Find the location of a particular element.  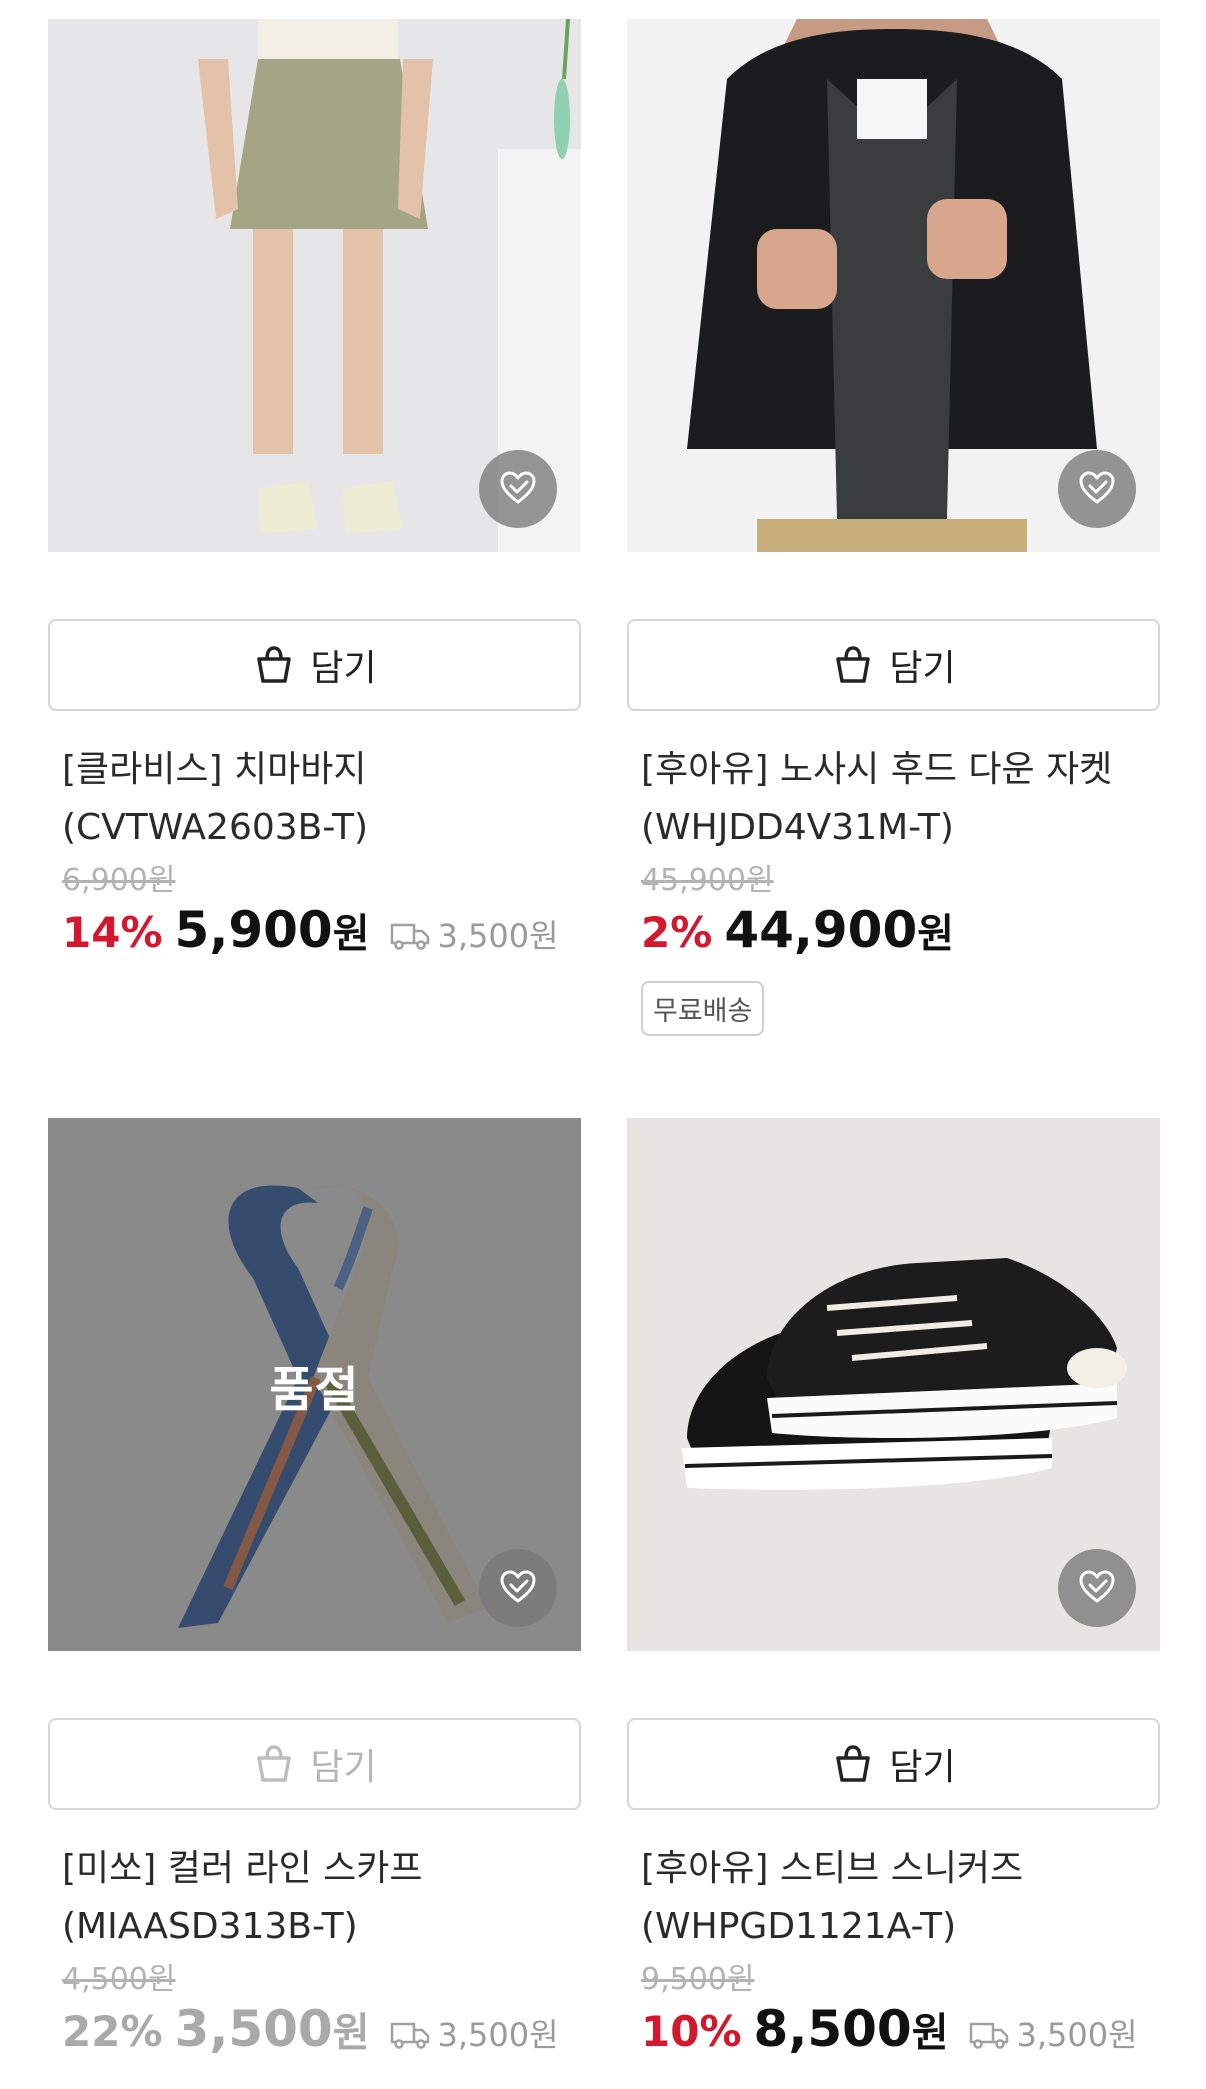

price-line: 14% 5,900 원 3,500원 is located at coordinates (314, 933).